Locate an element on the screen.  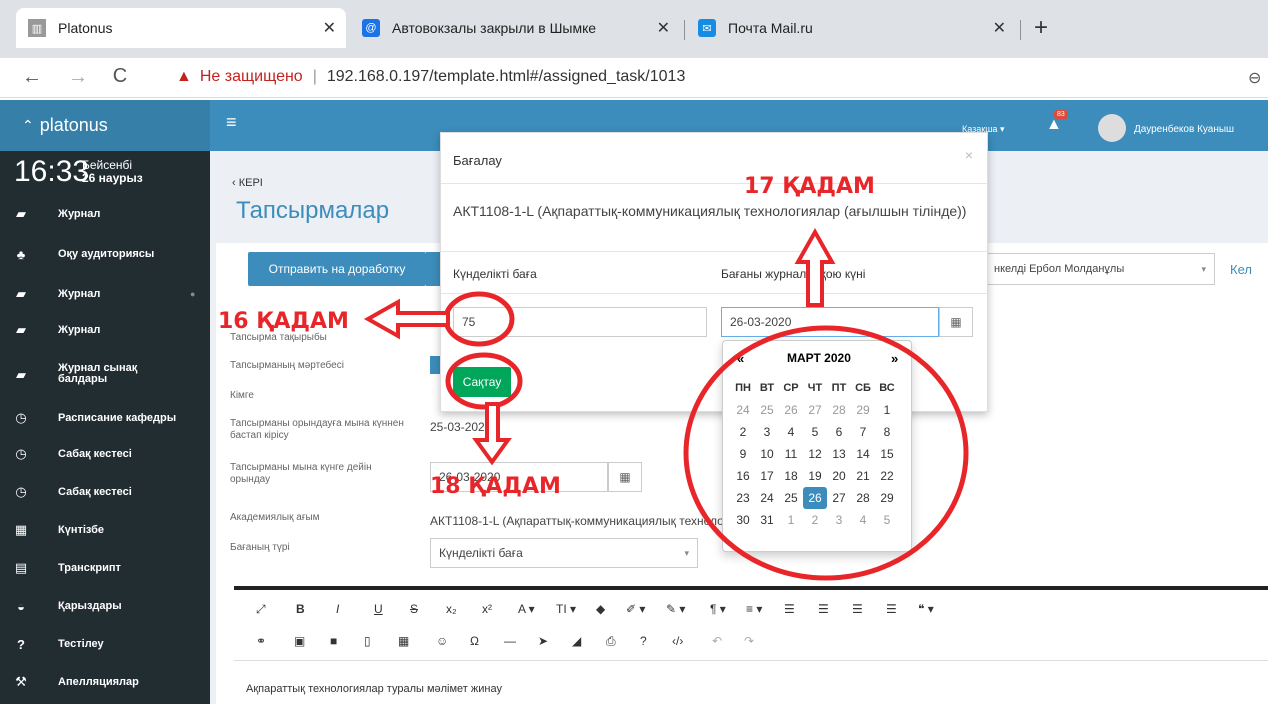
annotation-circle-save is located at coordinates (484, 381).